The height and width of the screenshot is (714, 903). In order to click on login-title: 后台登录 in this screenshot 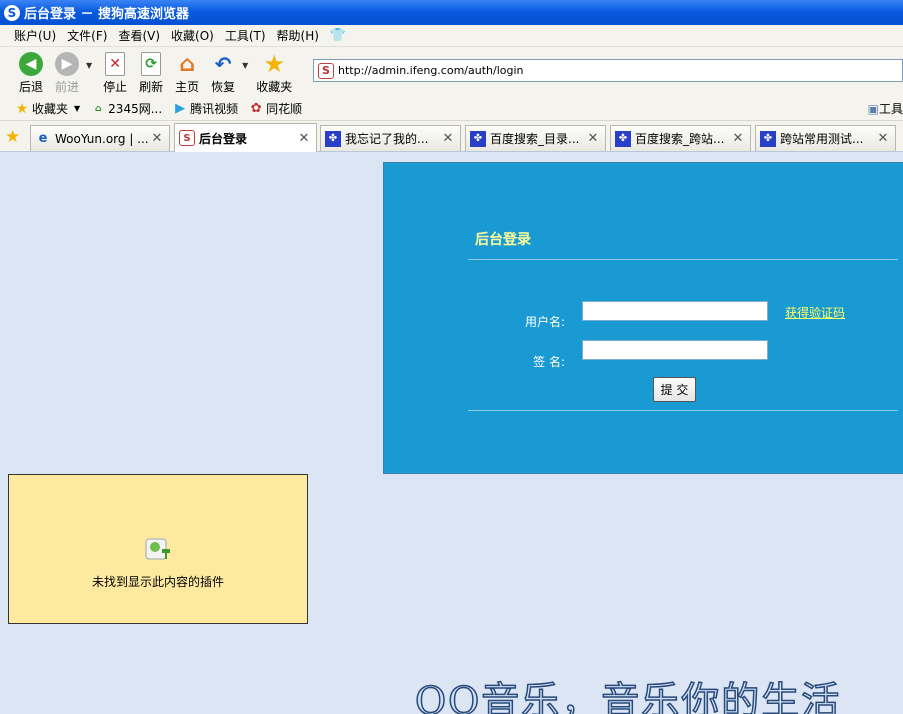, I will do `click(503, 240)`.